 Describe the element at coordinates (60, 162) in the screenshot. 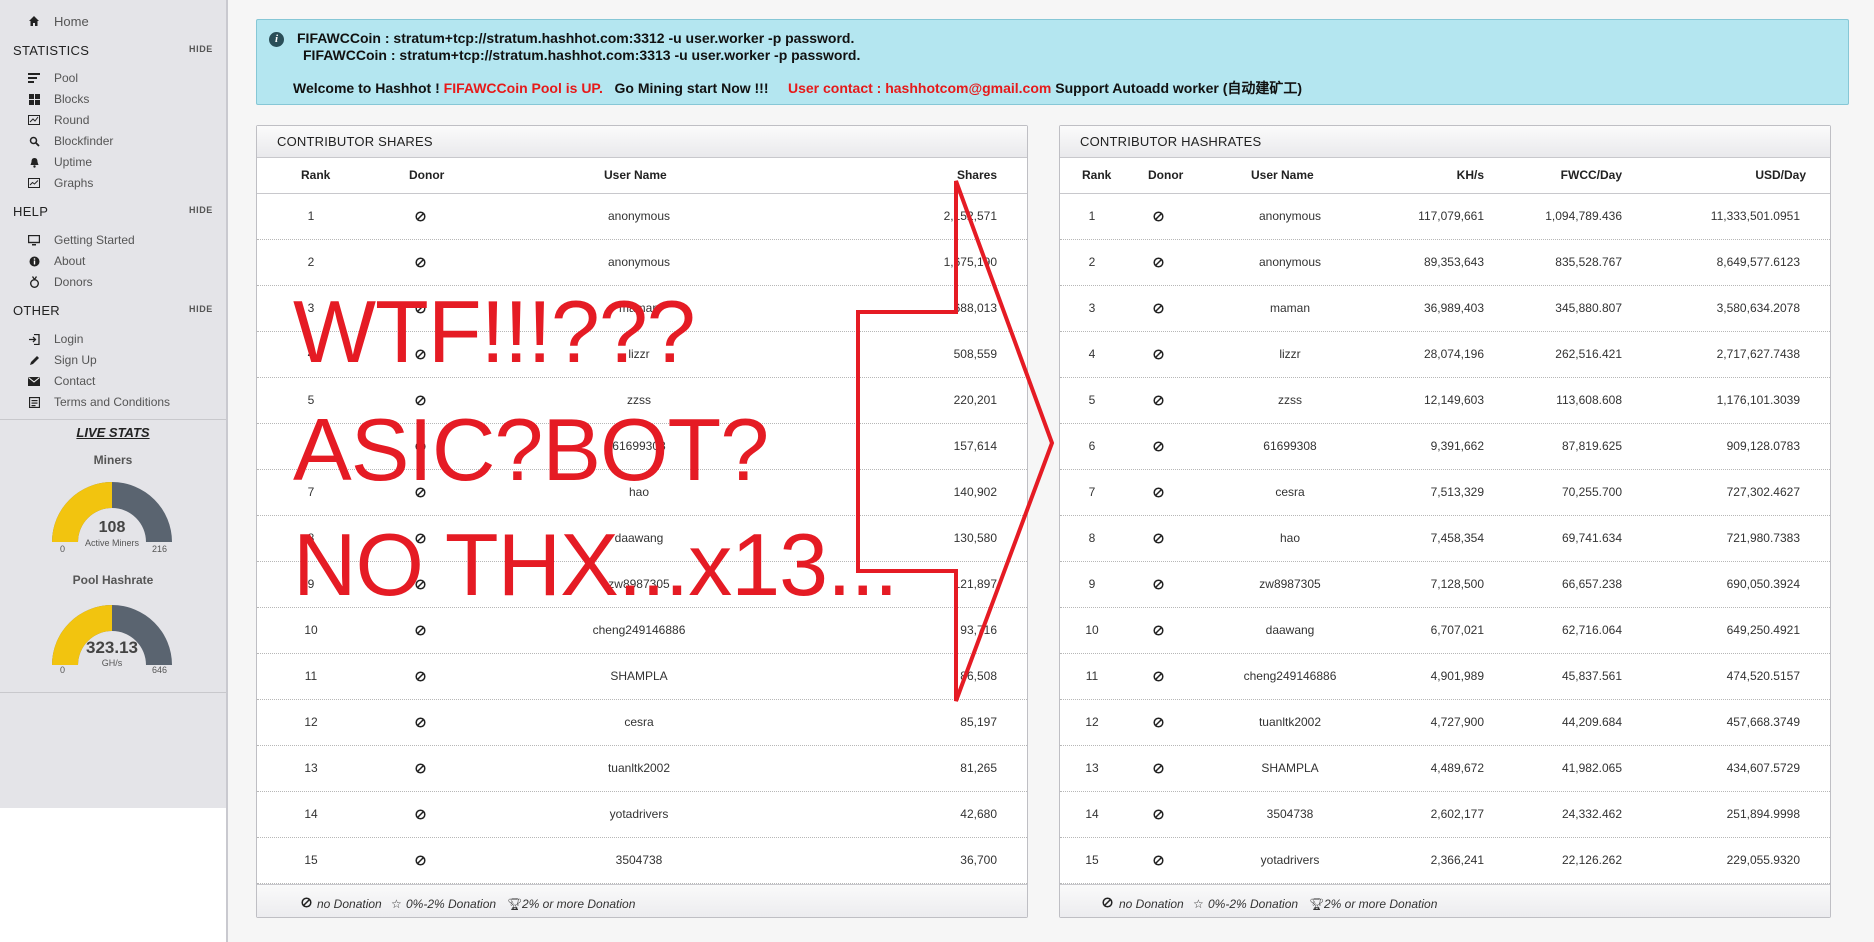

I see `sidebar-item-uptime: Uptime` at that location.